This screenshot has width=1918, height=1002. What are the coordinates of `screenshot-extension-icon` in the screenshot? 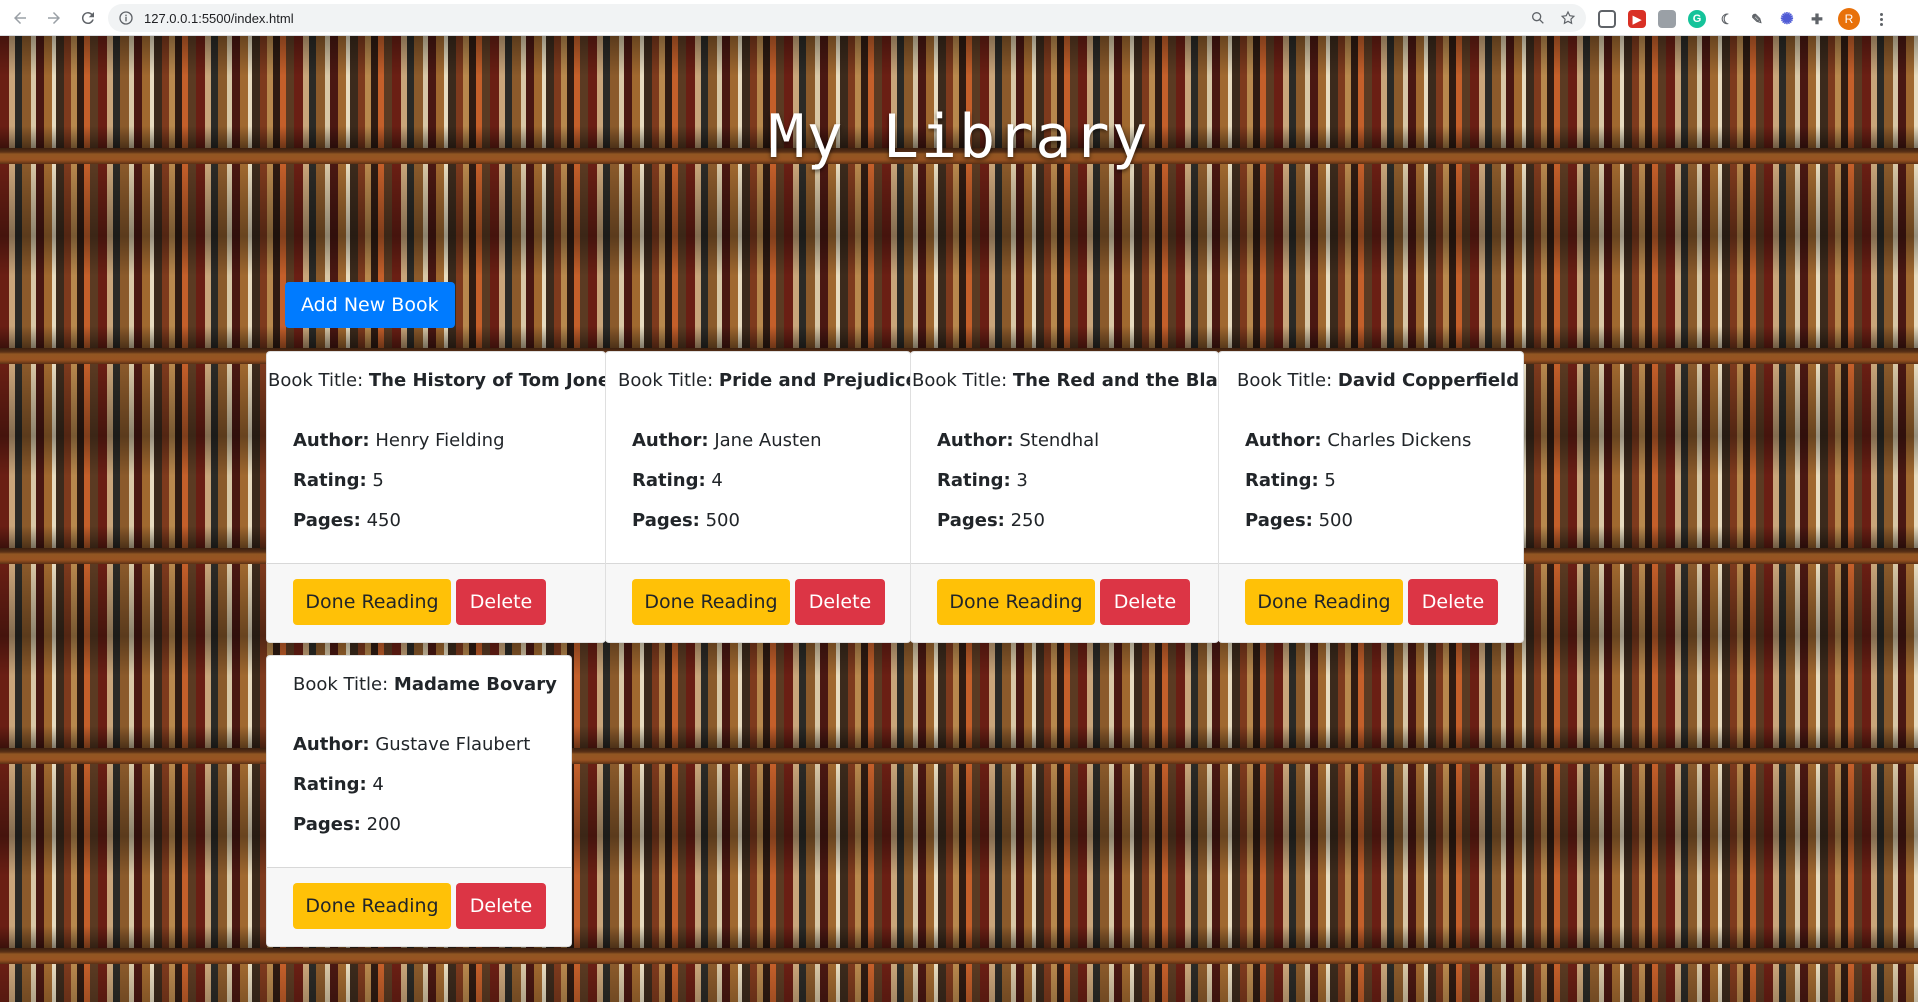 It's located at (1607, 19).